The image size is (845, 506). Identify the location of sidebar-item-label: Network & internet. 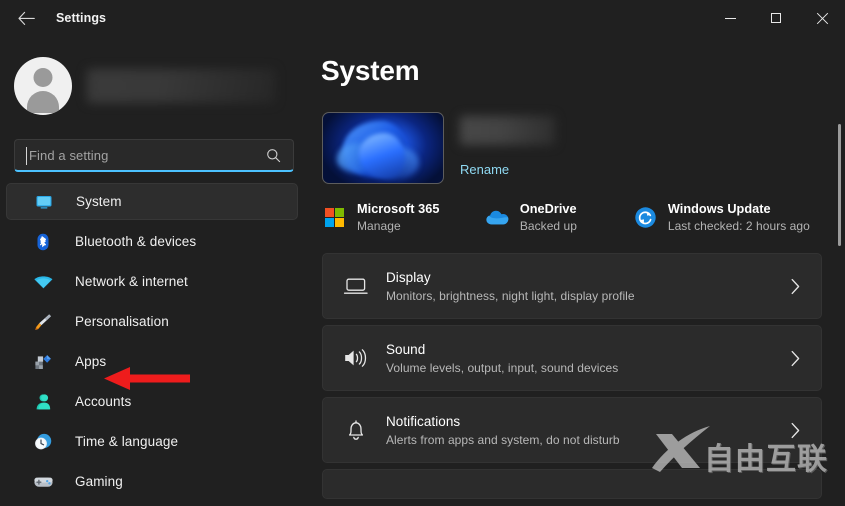
(131, 281).